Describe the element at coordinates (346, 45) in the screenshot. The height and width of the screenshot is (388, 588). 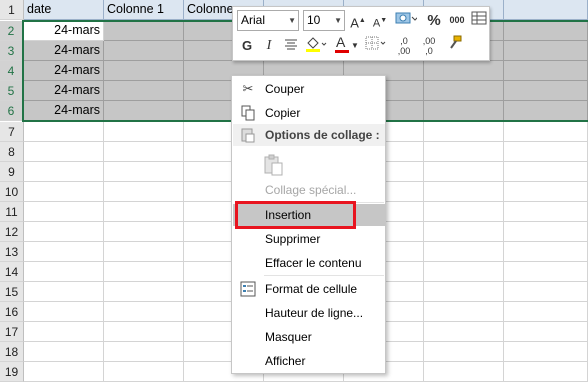
I see `font-color-icon: A ▼` at that location.